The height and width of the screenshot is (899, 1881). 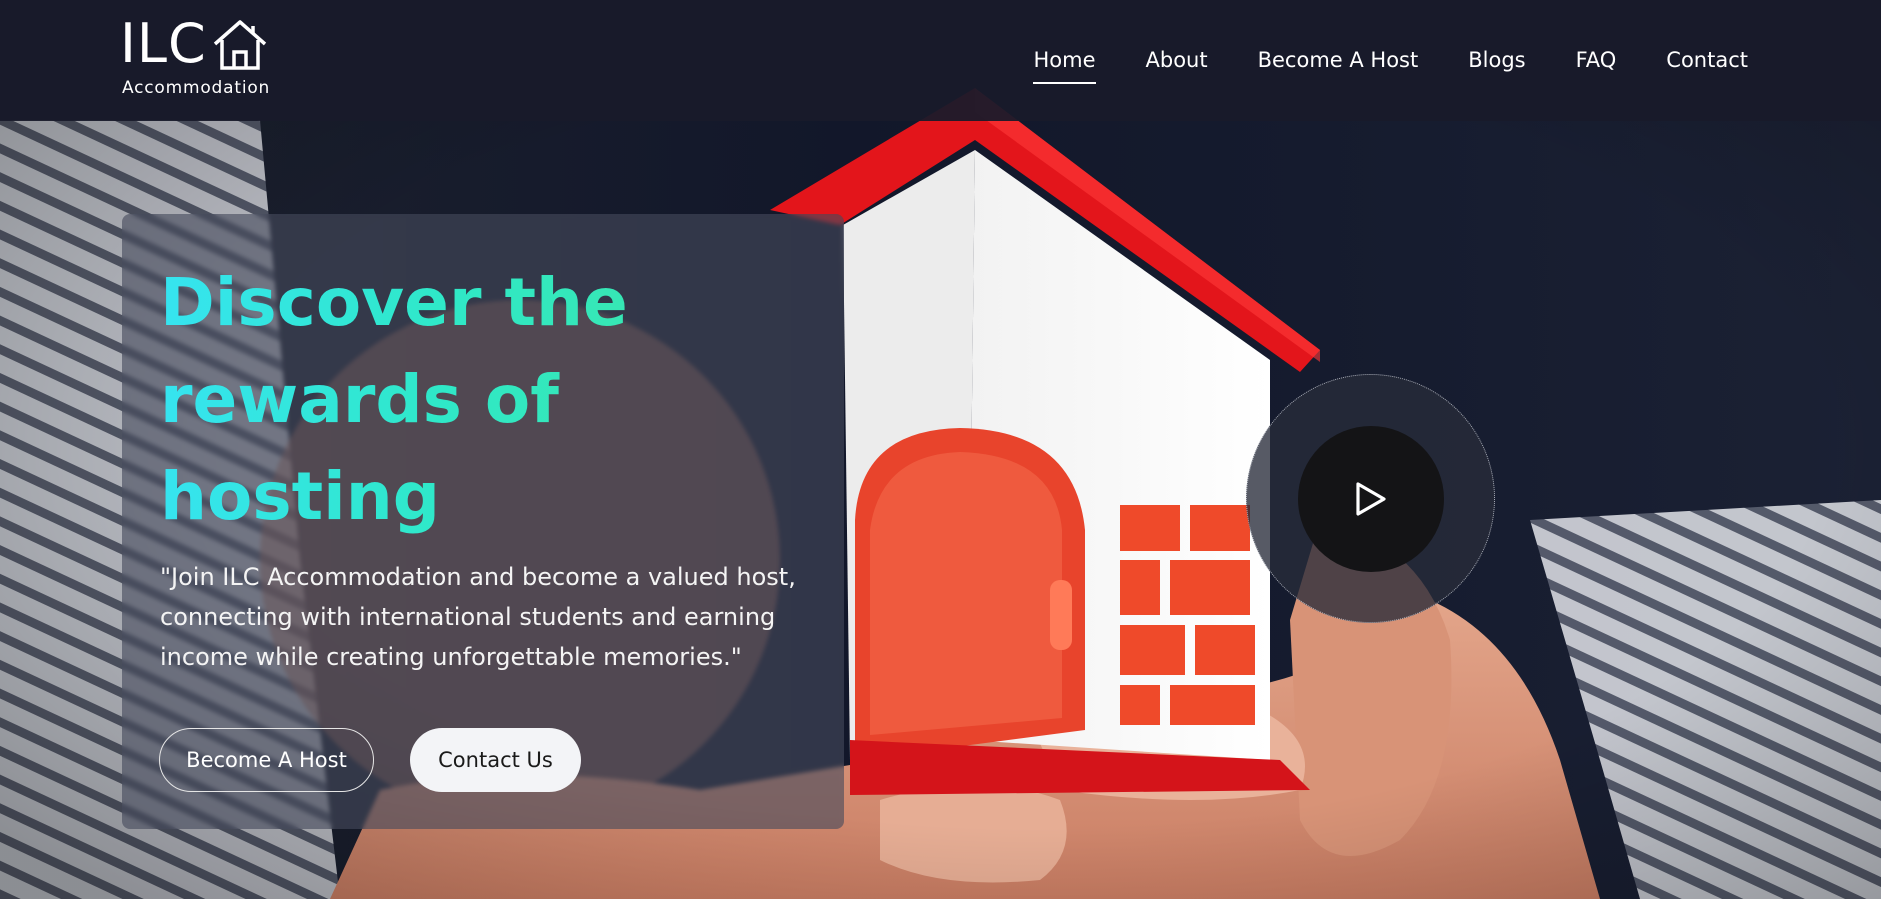 I want to click on nav-blogs: Blogs, so click(x=1496, y=60).